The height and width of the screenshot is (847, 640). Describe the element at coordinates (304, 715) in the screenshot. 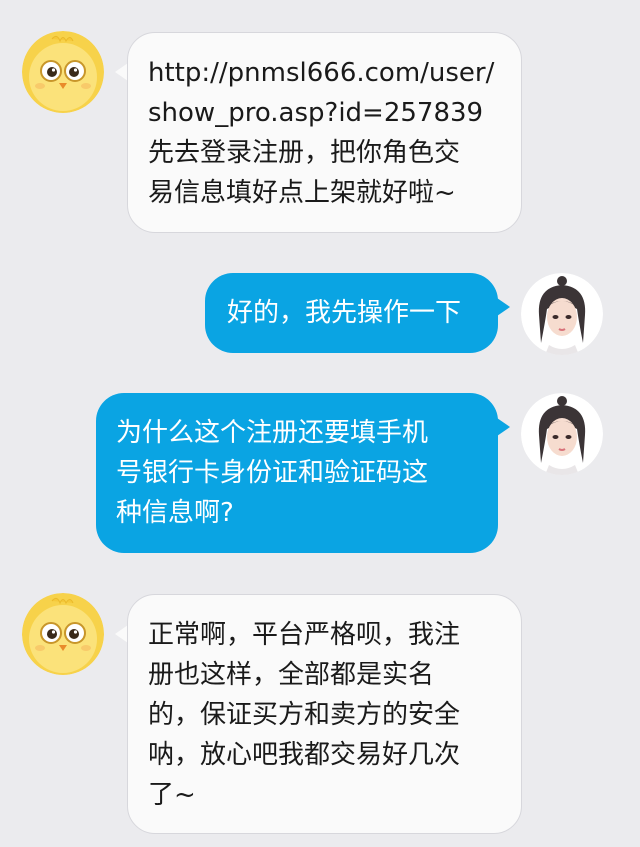

I see `message-text-line: 的，保证买方和卖方的安全` at that location.